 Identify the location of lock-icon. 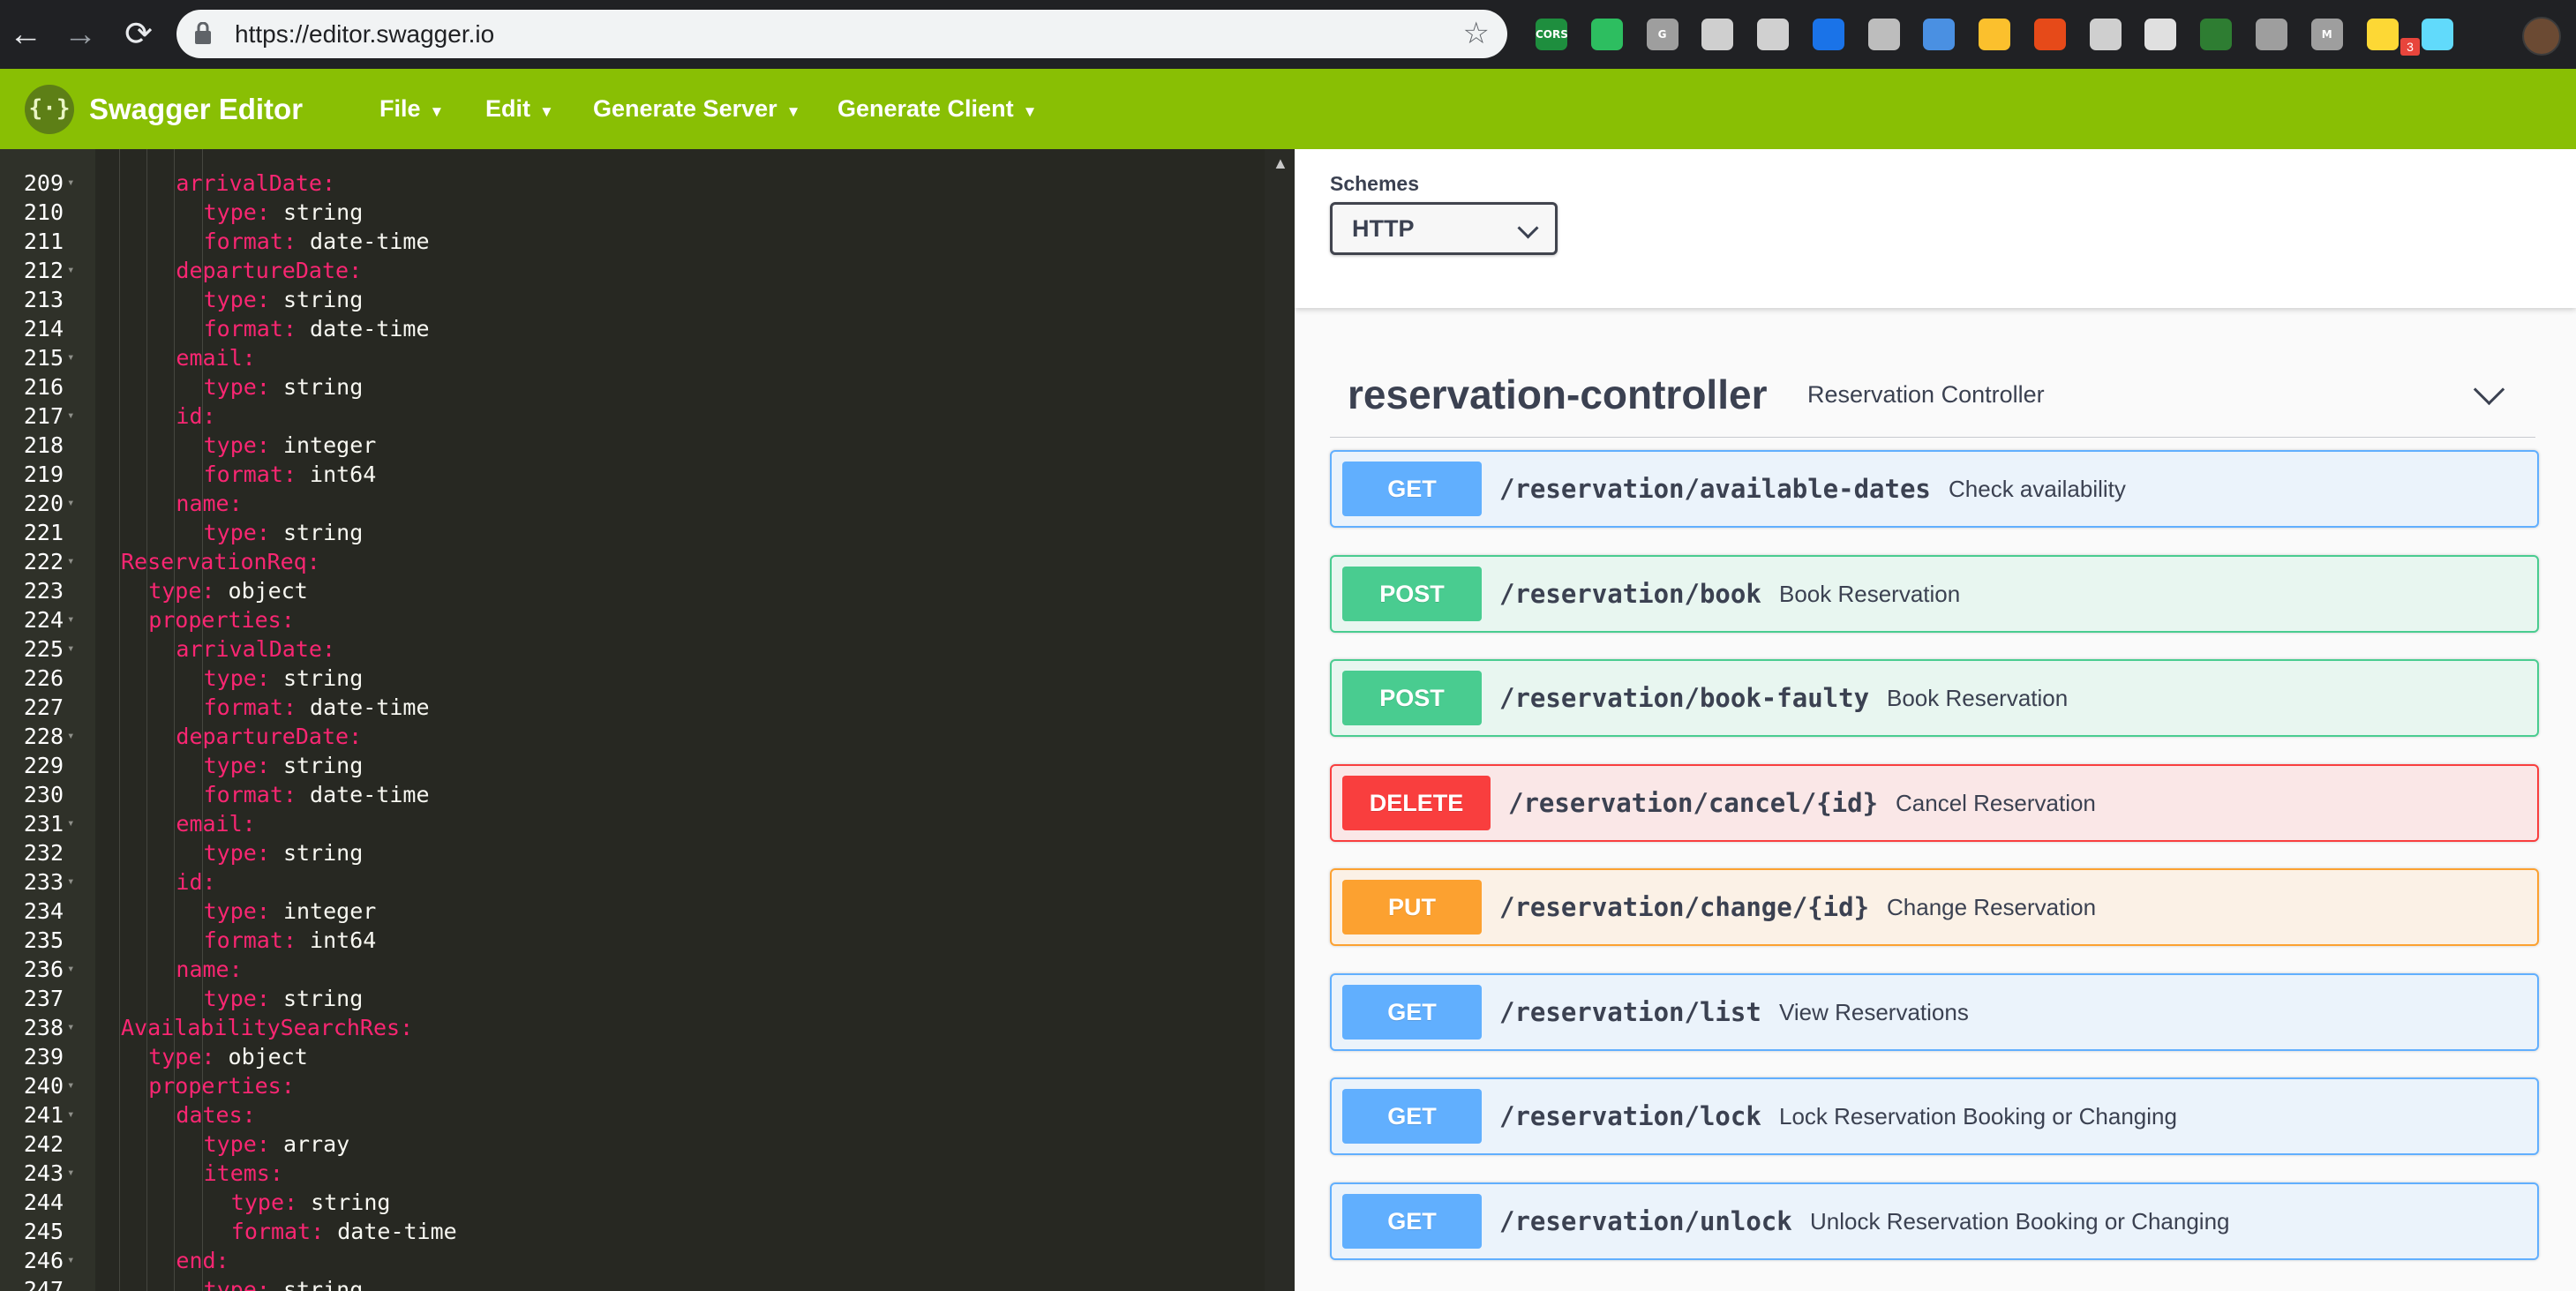
(203, 33).